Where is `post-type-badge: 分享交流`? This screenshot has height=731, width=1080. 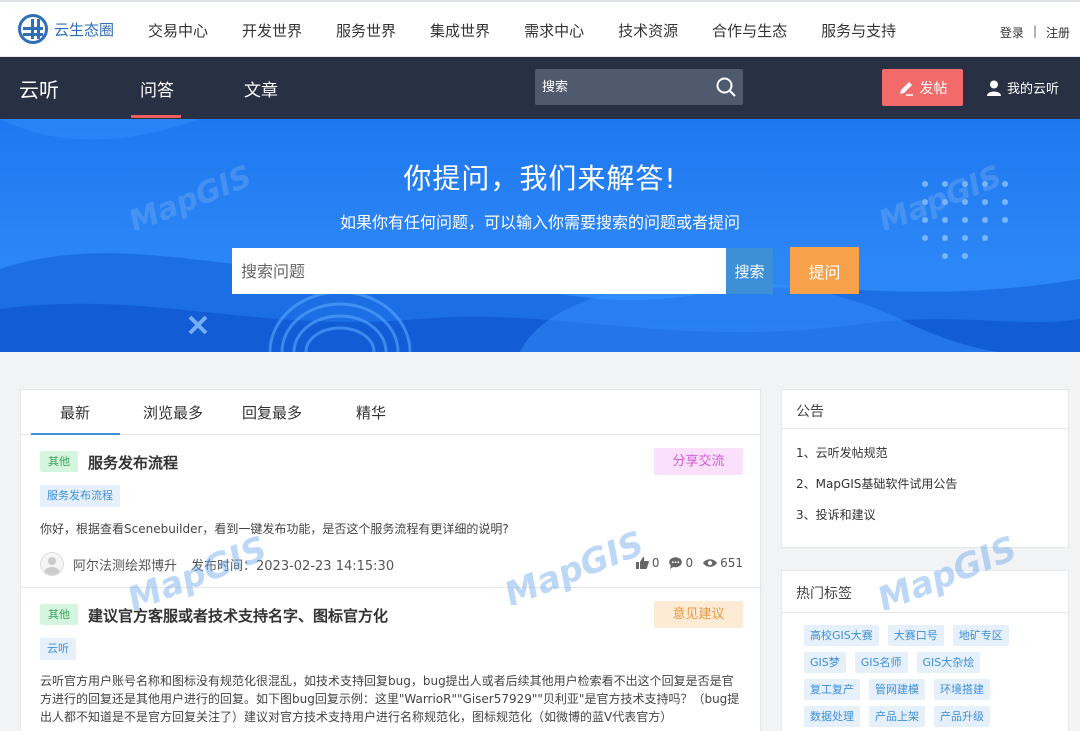
post-type-badge: 分享交流 is located at coordinates (698, 461).